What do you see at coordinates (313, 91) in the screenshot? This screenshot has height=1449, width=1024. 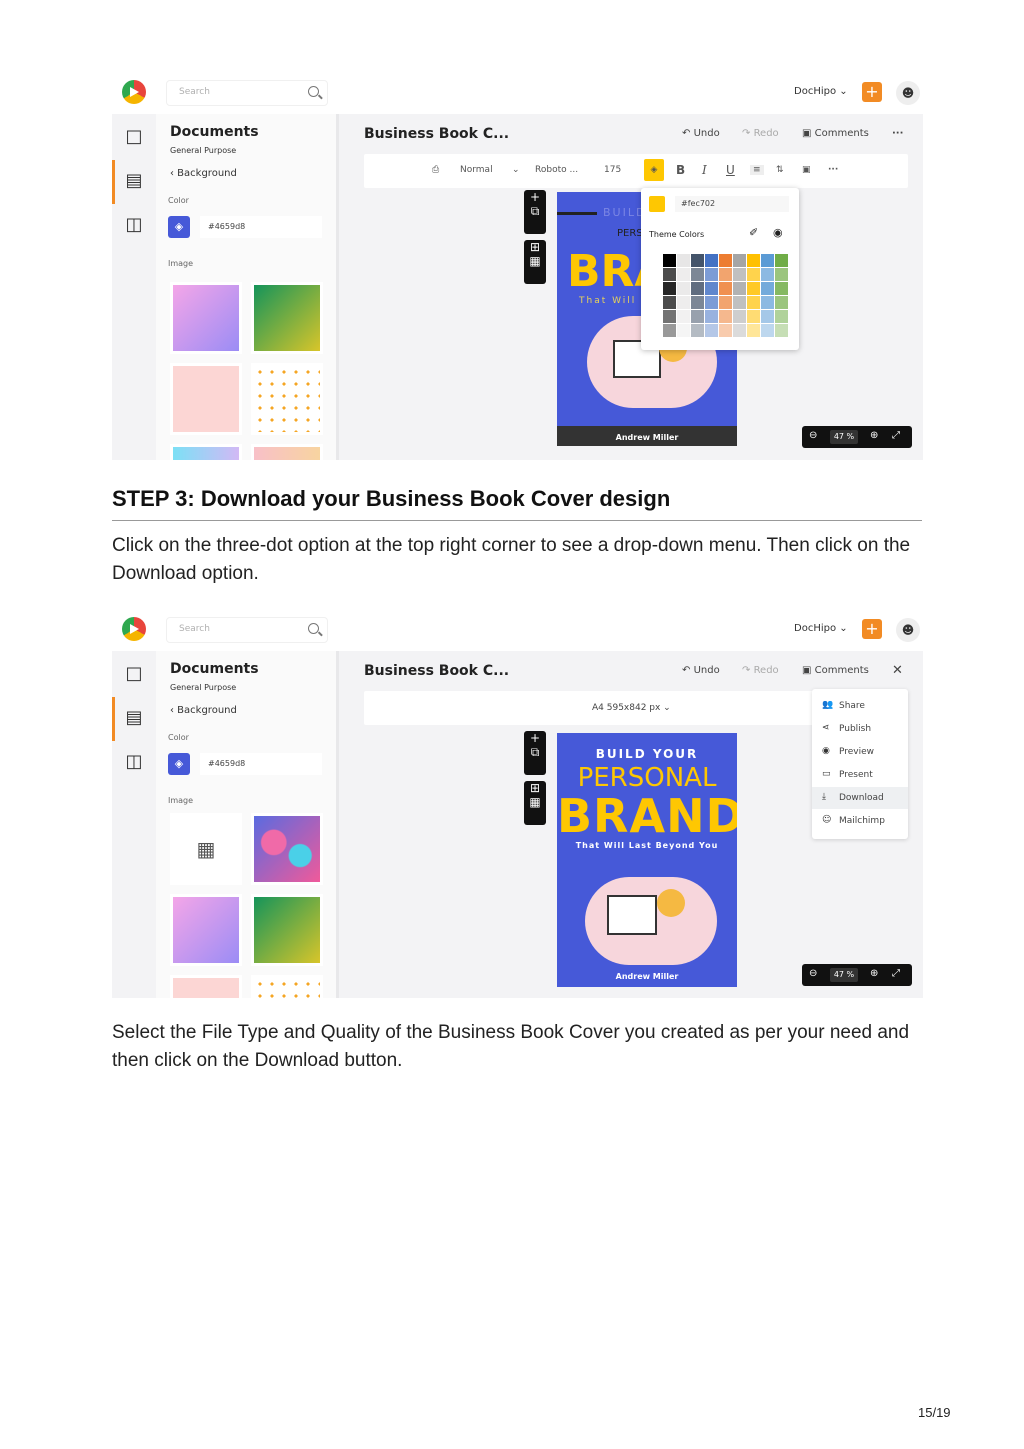 I see `search-icon` at bounding box center [313, 91].